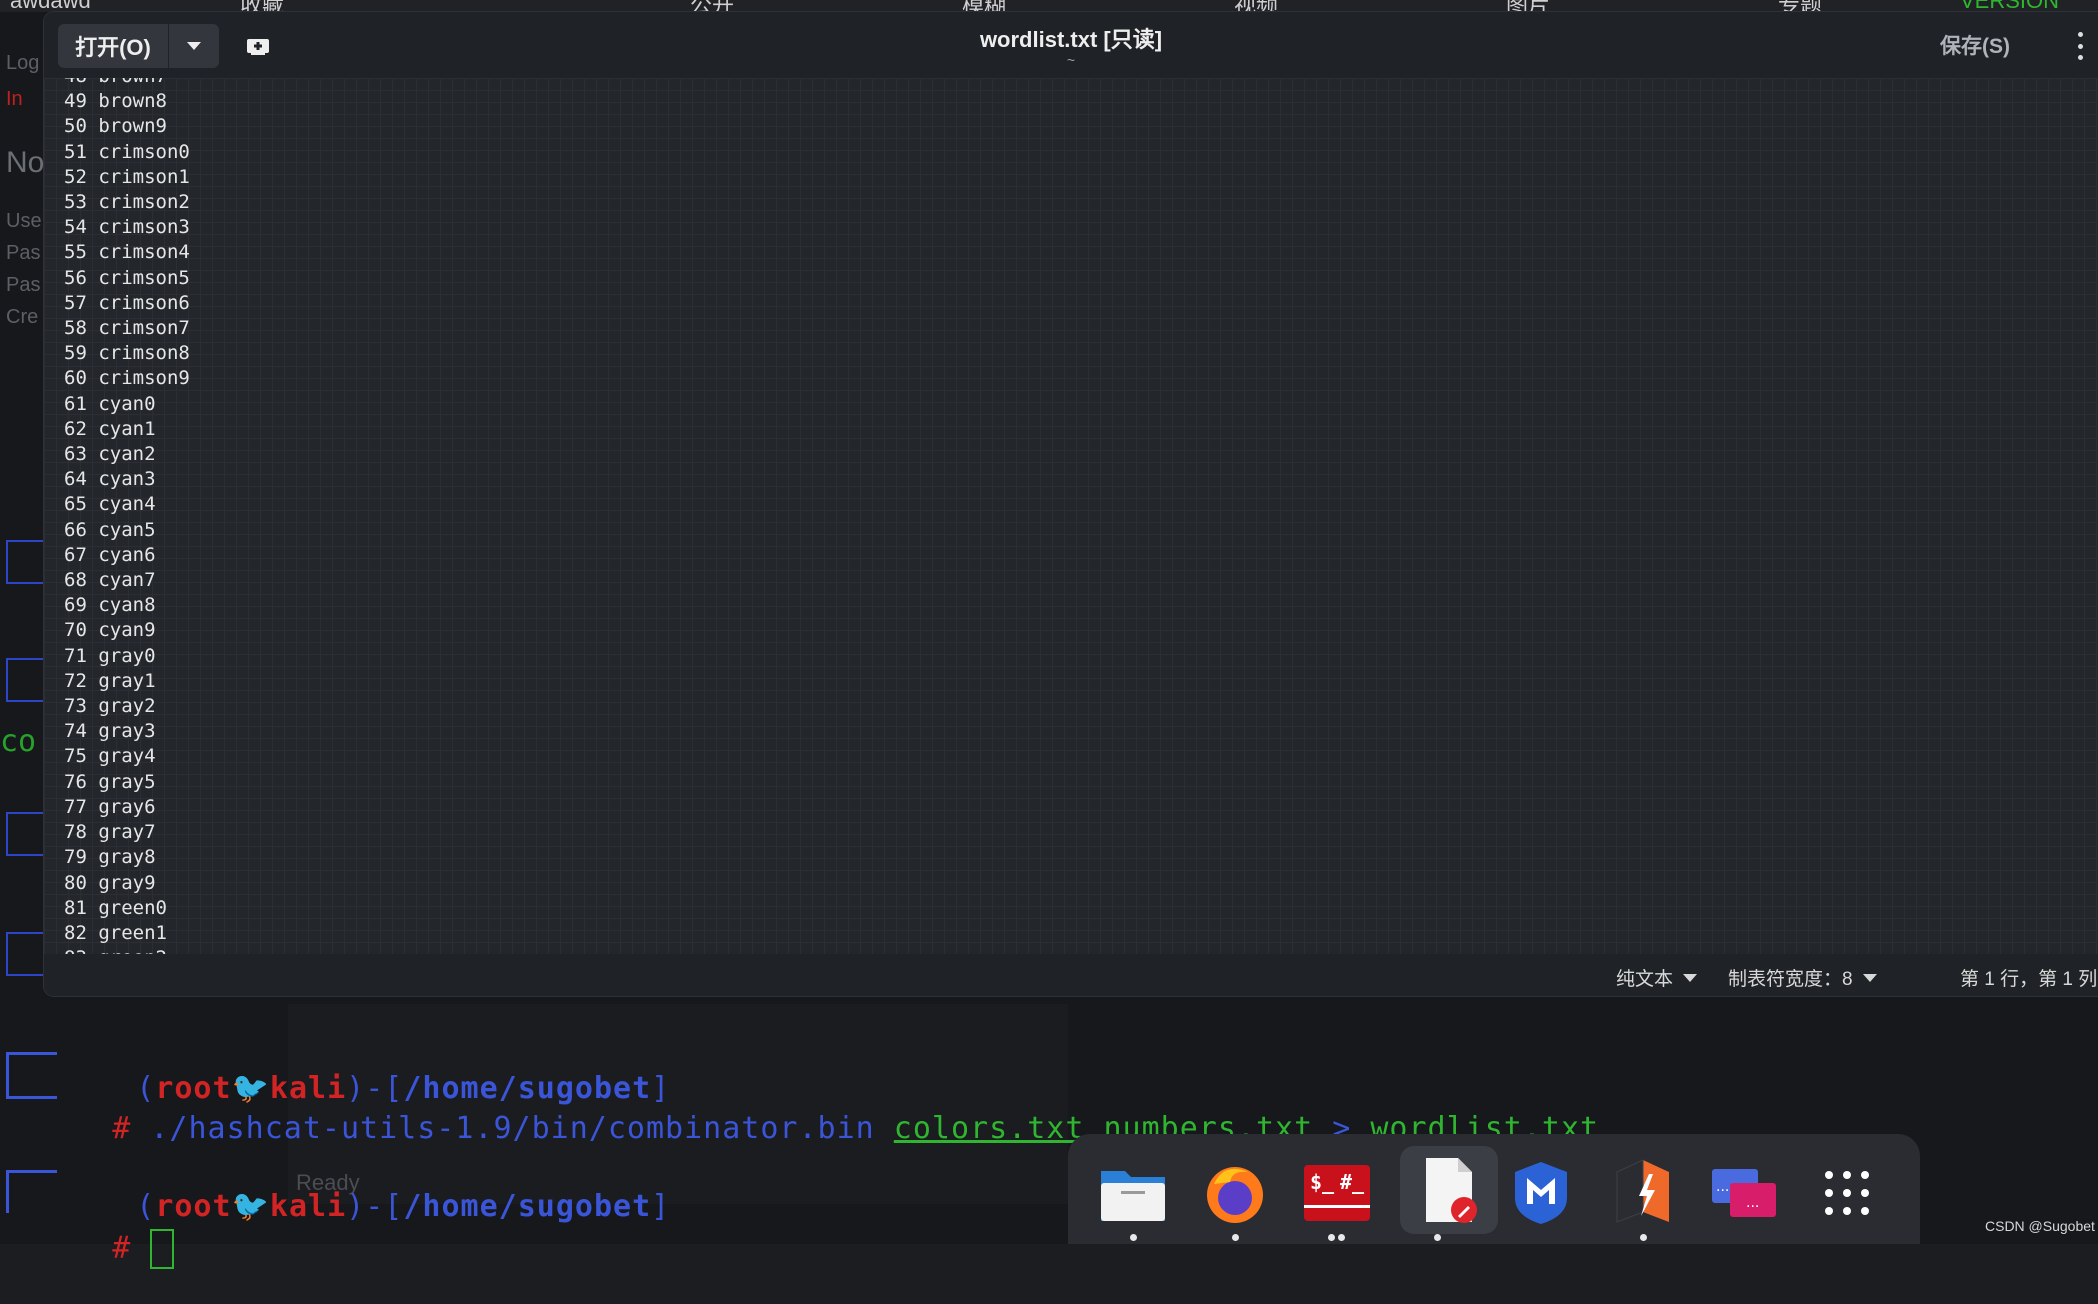 This screenshot has height=1304, width=2098. What do you see at coordinates (115, 126) in the screenshot?
I see `text-line: 50 brown9` at bounding box center [115, 126].